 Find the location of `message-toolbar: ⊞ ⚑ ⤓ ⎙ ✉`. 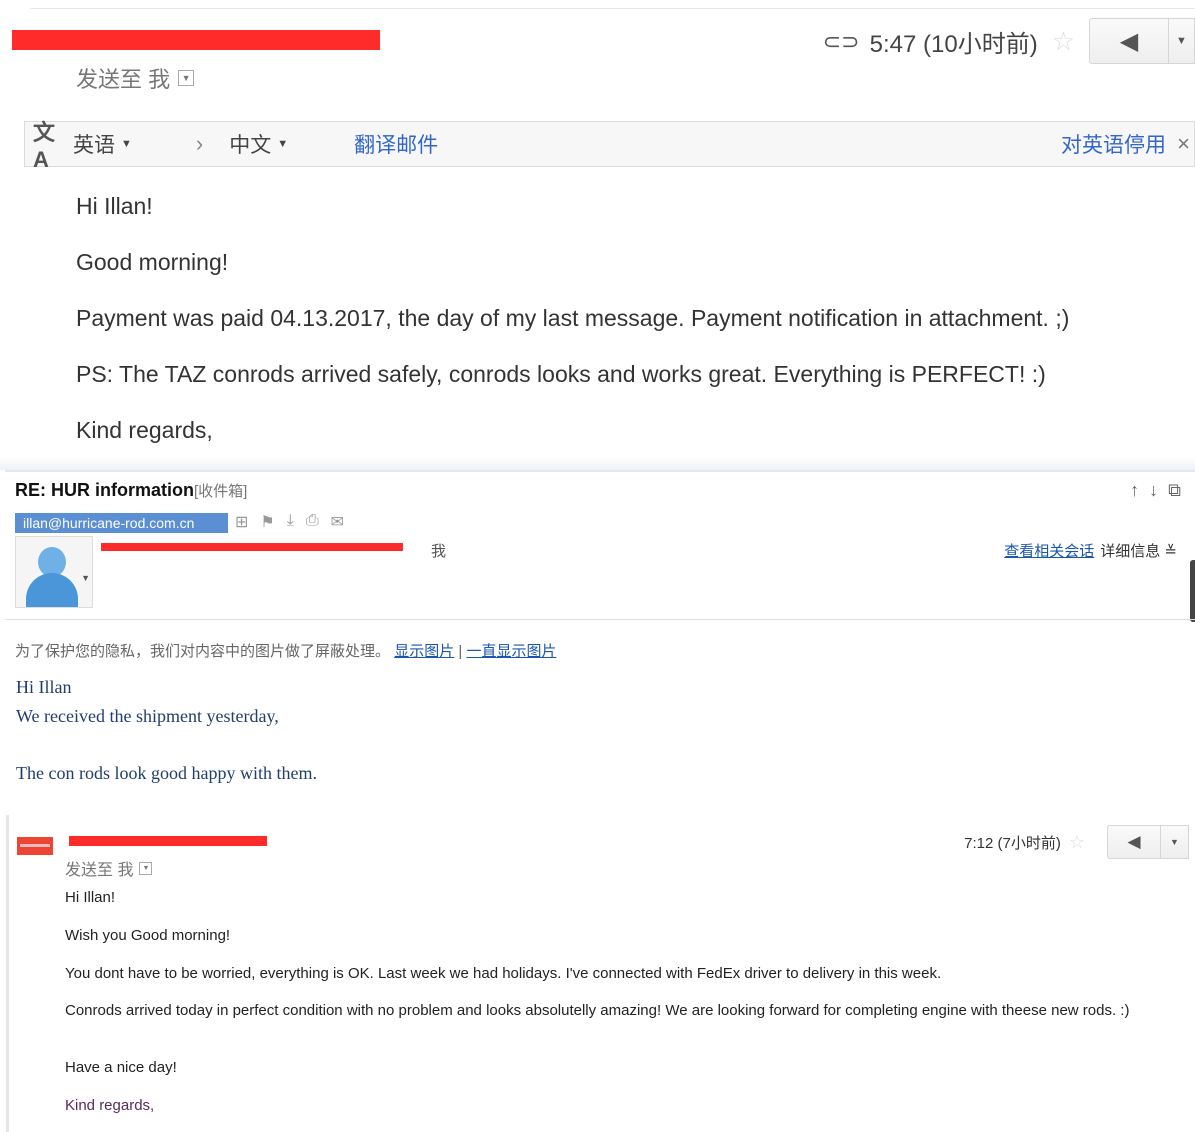

message-toolbar: ⊞ ⚑ ⤓ ⎙ ✉ is located at coordinates (289, 522).